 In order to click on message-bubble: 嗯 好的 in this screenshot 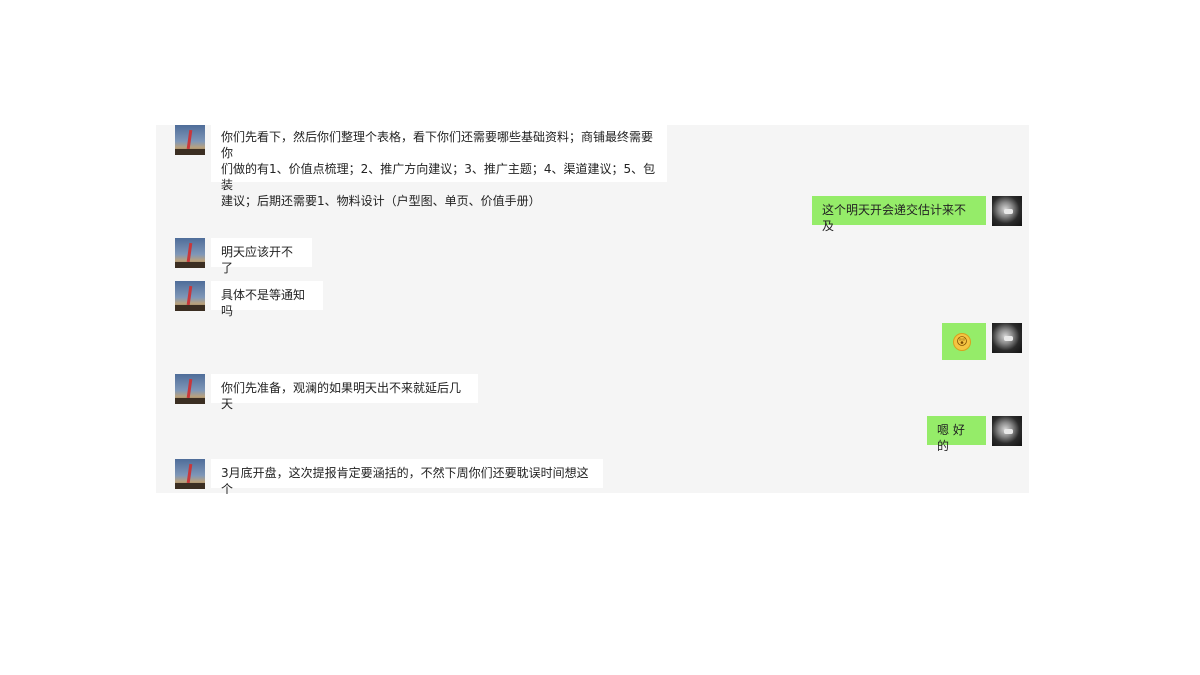, I will do `click(956, 434)`.